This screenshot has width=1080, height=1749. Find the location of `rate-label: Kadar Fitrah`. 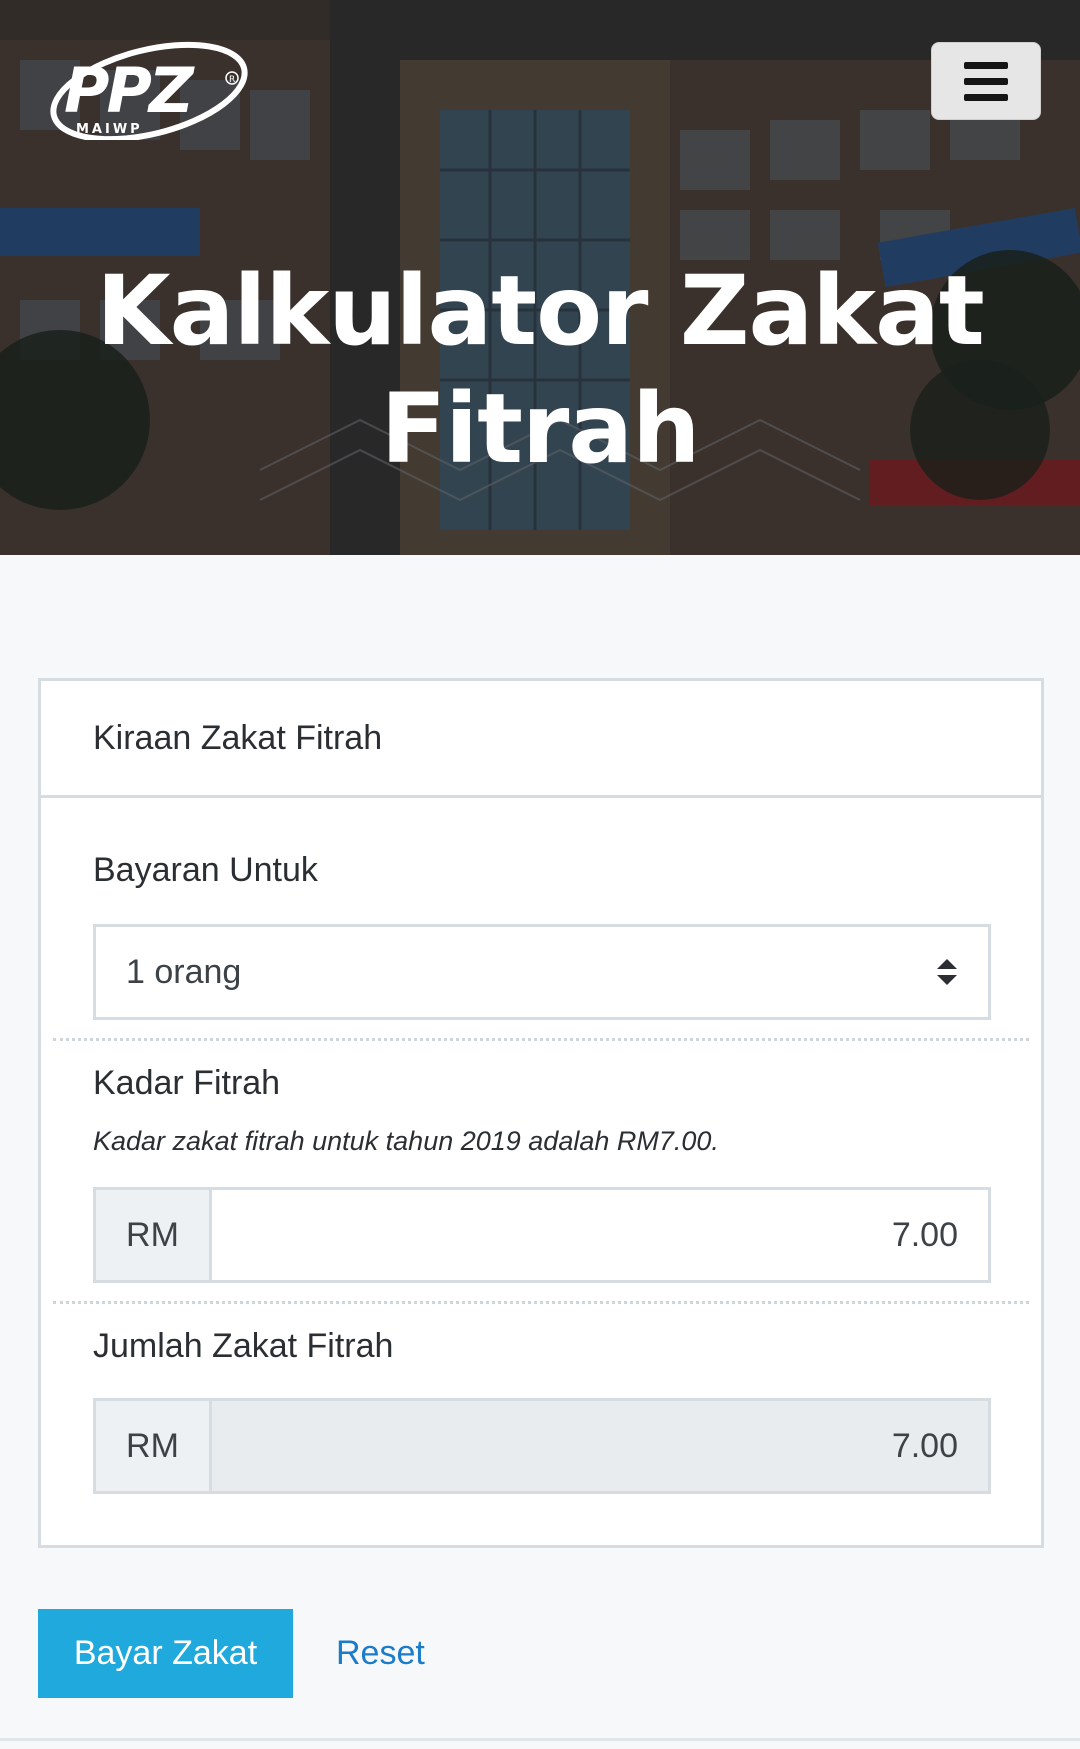

rate-label: Kadar Fitrah is located at coordinates (187, 1083).